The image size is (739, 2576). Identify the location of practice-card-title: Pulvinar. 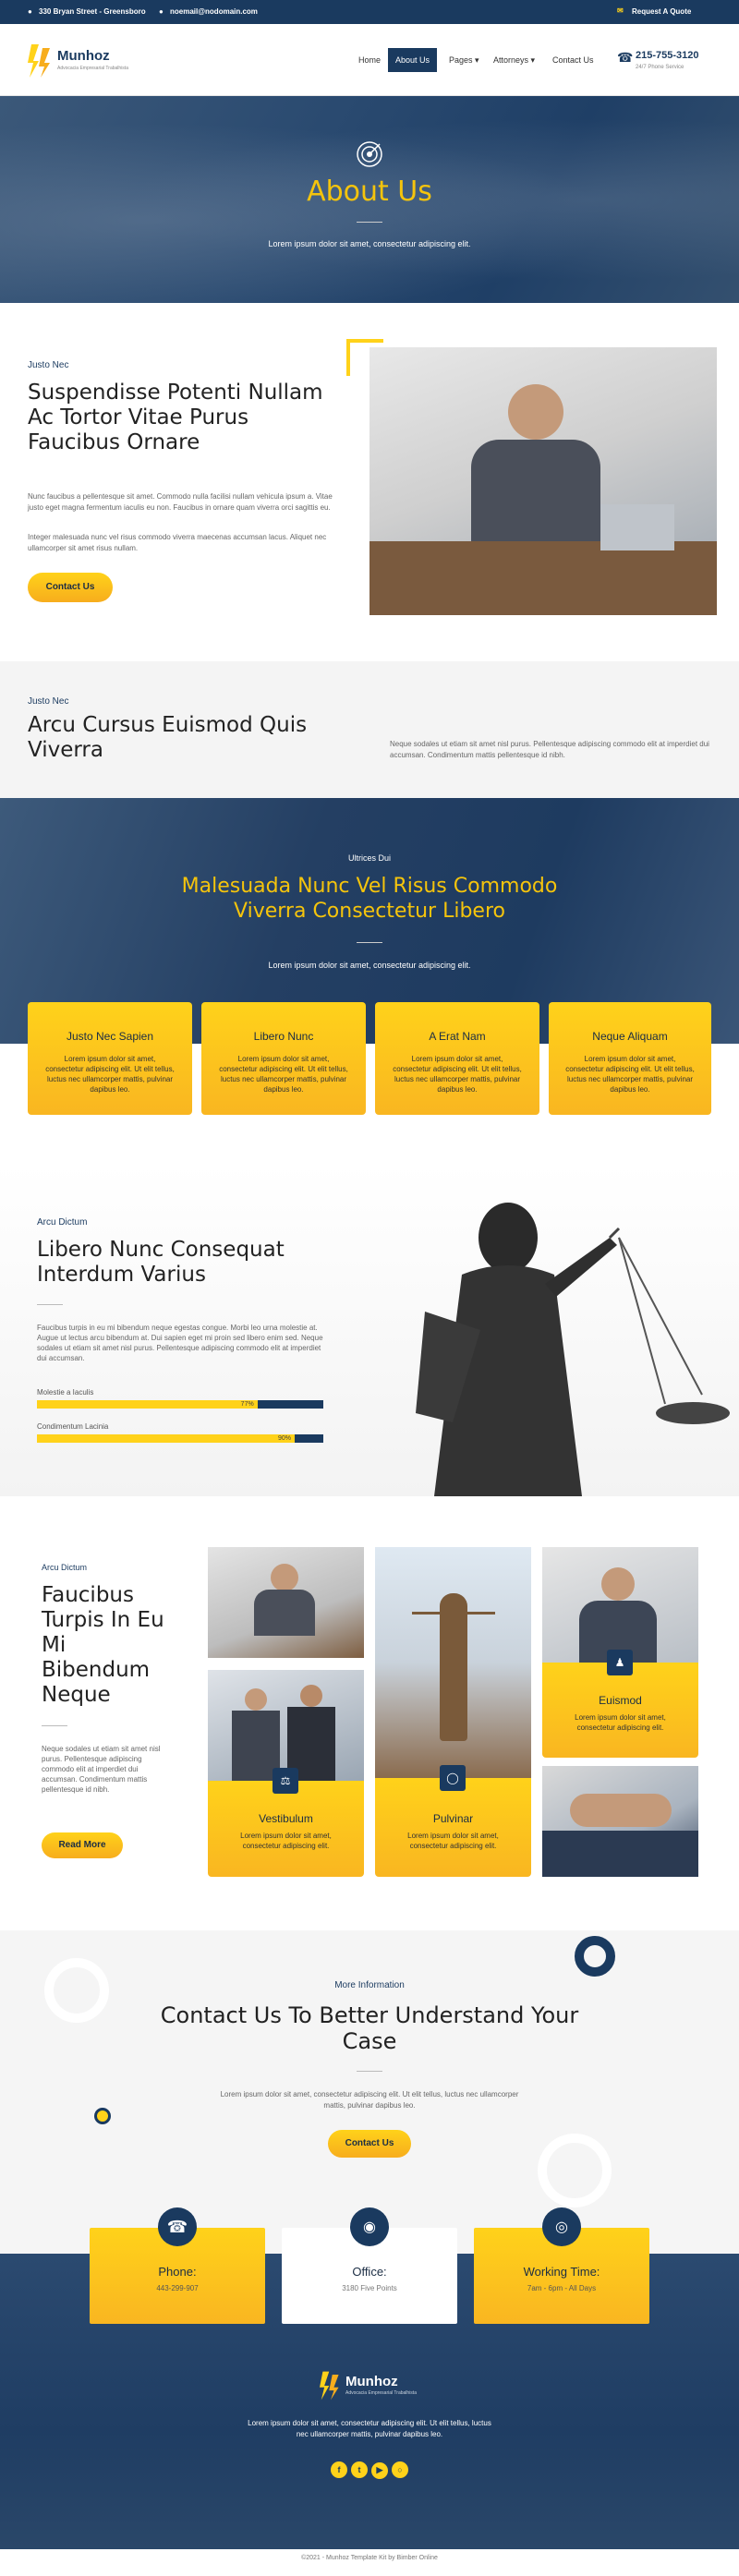
(453, 1818).